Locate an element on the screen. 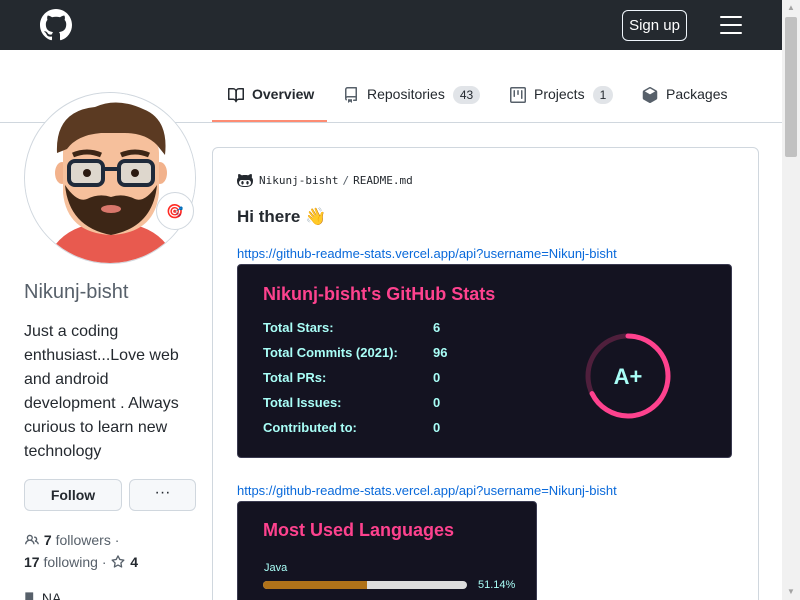 The image size is (800, 600). readme-filename: README.md is located at coordinates (383, 180).